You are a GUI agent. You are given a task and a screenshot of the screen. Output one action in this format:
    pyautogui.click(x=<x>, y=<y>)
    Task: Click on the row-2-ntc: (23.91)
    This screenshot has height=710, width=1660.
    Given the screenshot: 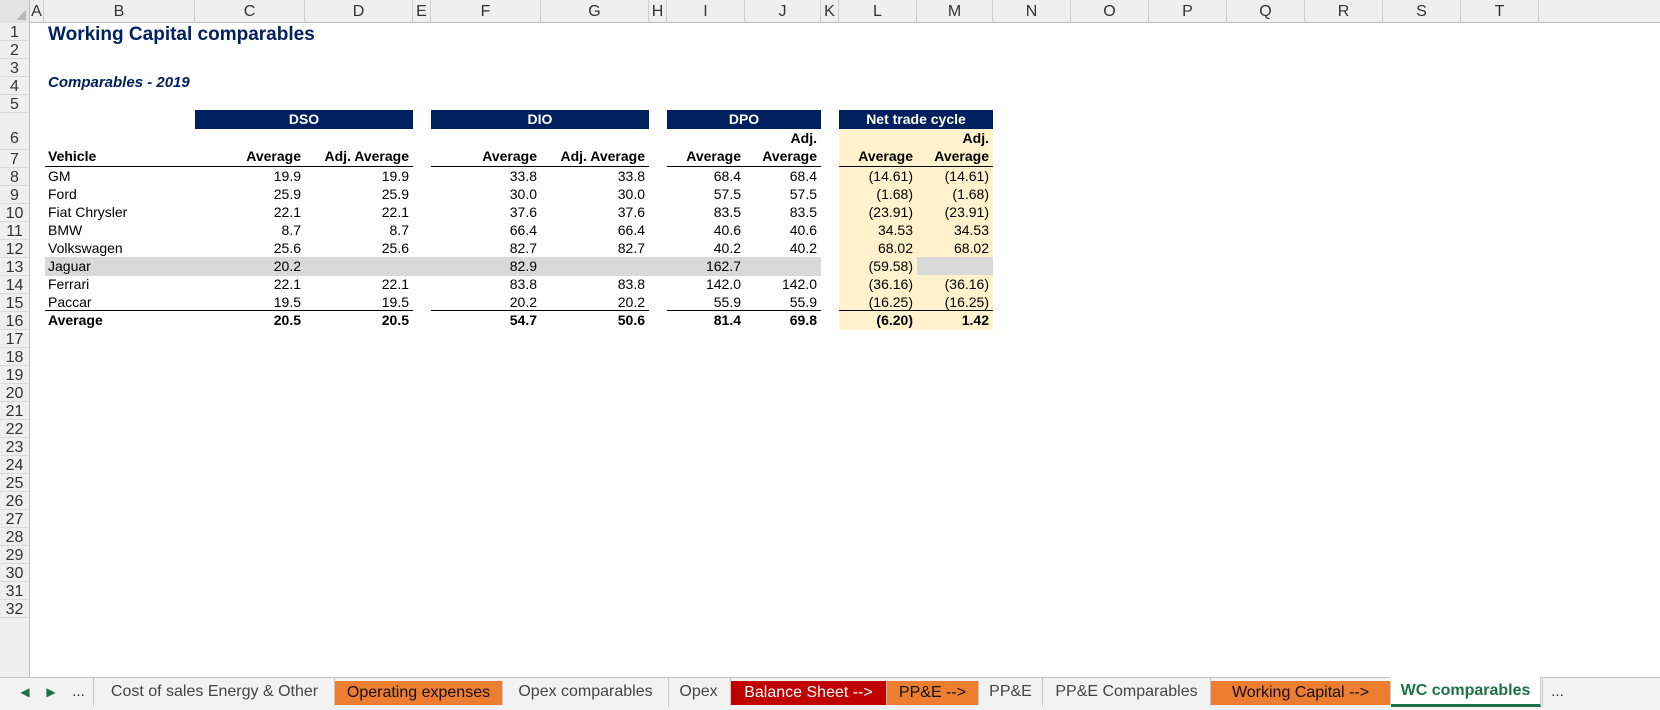 What is the action you would take?
    pyautogui.click(x=878, y=212)
    